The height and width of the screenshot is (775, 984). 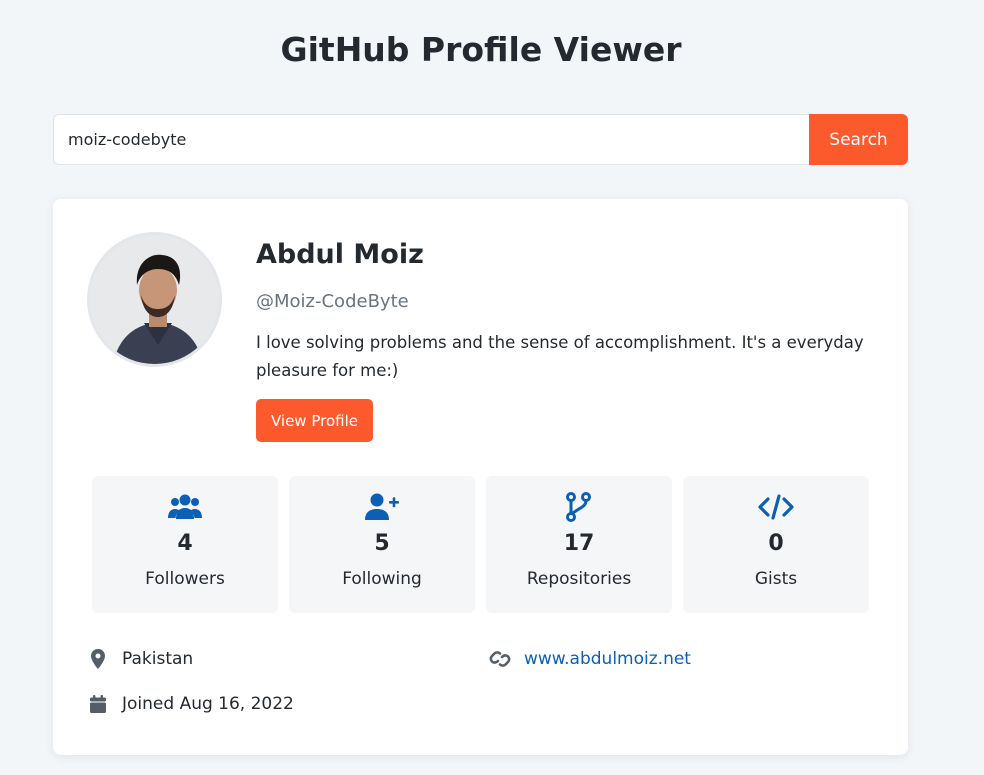 What do you see at coordinates (776, 507) in the screenshot?
I see `code-icon` at bounding box center [776, 507].